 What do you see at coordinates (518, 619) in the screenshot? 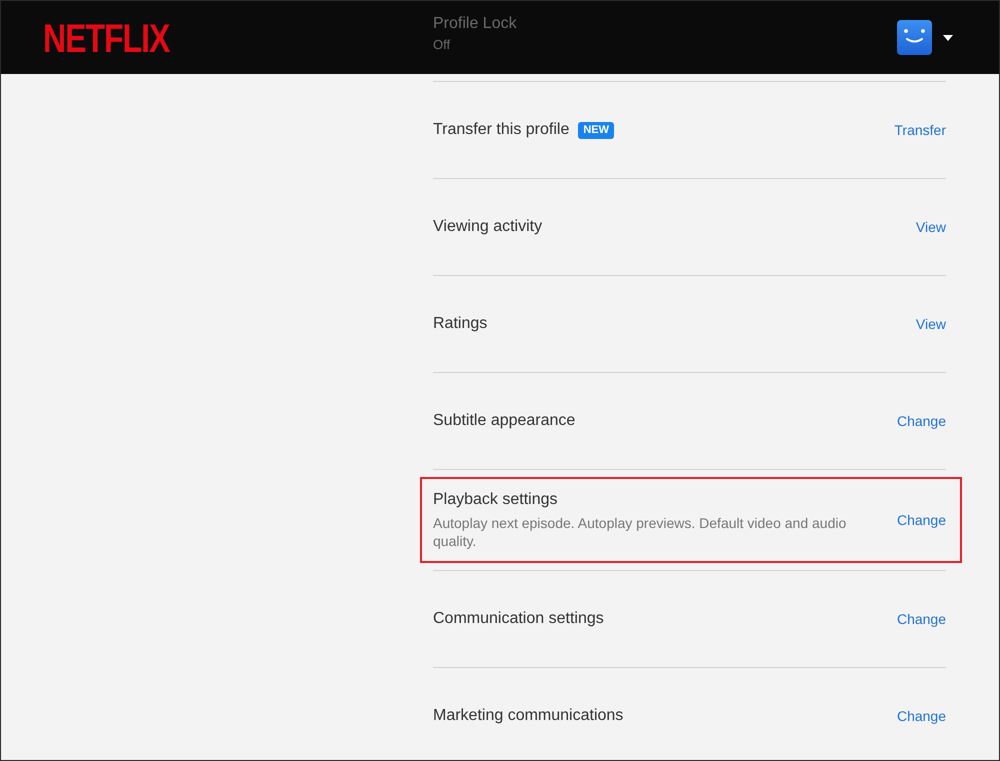
I see `row-title: Communication settings` at bounding box center [518, 619].